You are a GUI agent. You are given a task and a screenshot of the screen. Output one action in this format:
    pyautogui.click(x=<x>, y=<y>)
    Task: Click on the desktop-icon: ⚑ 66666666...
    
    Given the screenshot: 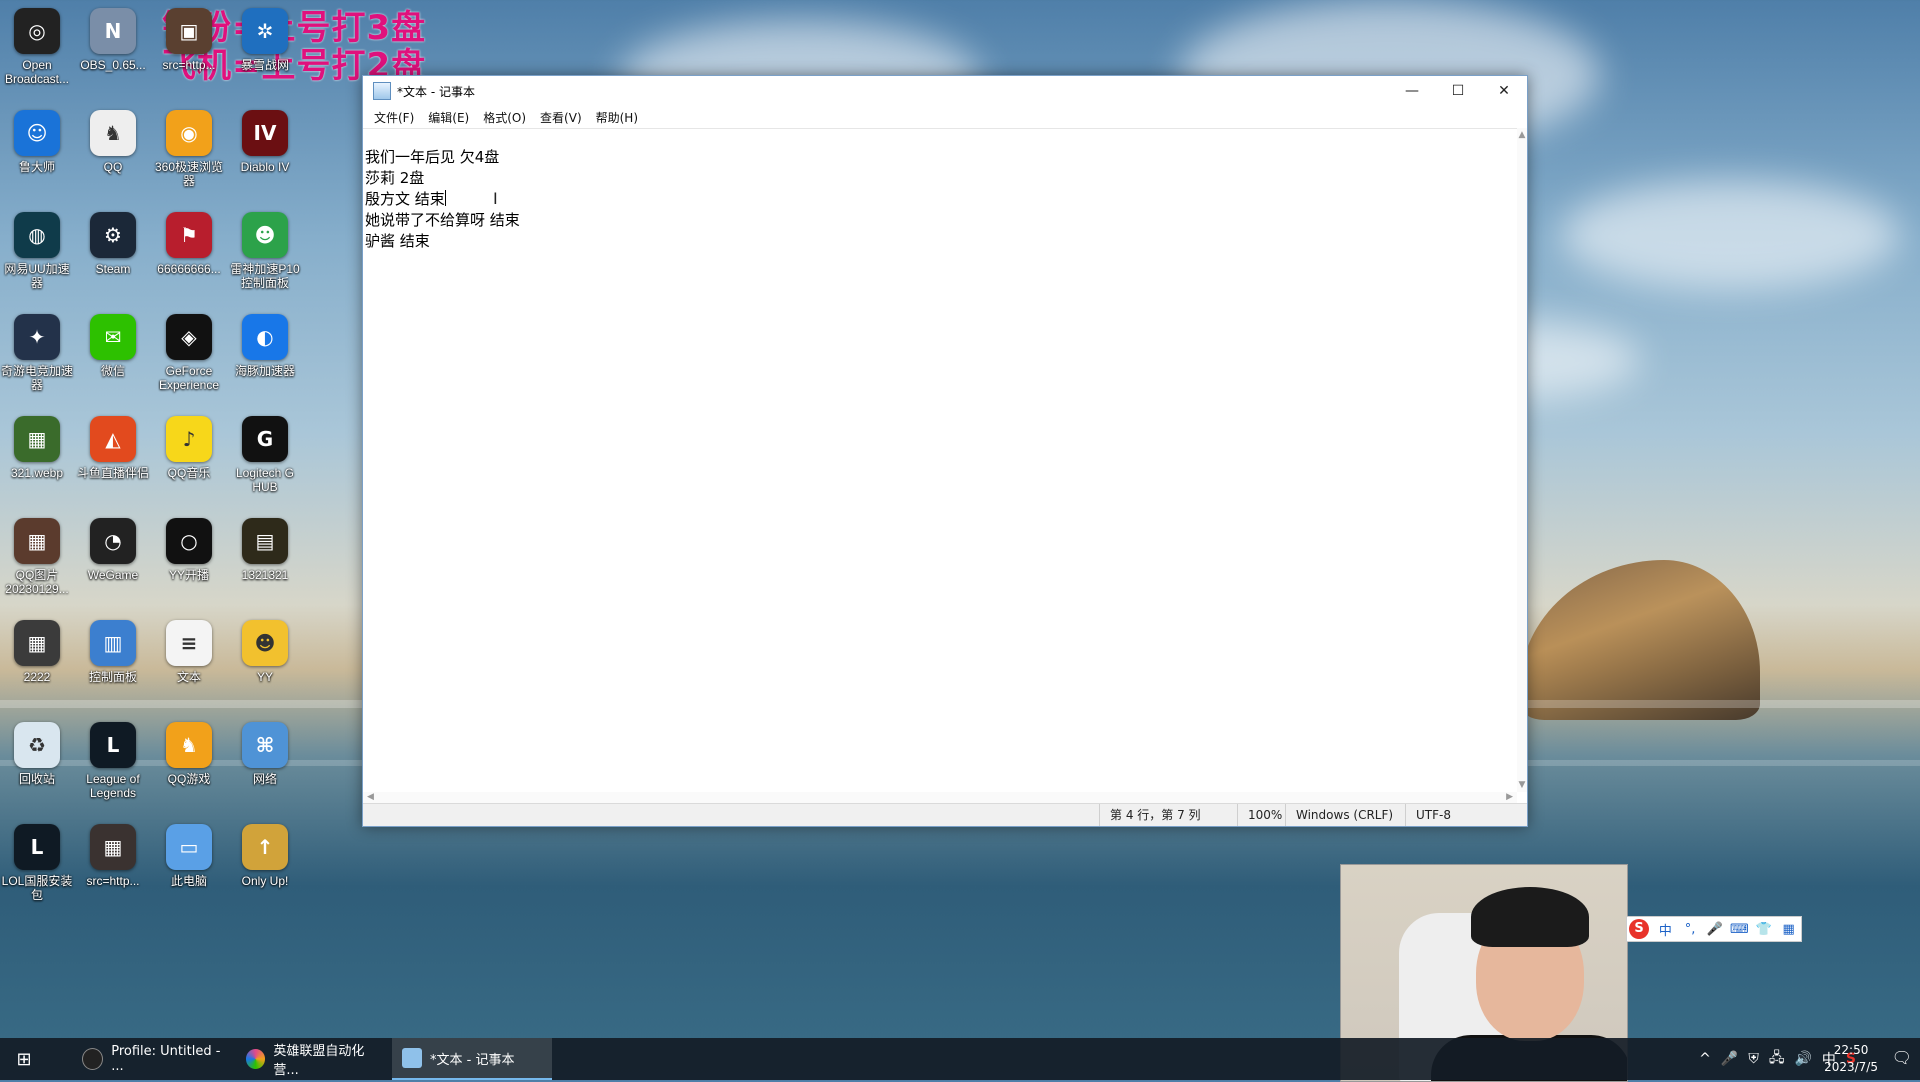 What is the action you would take?
    pyautogui.click(x=189, y=244)
    